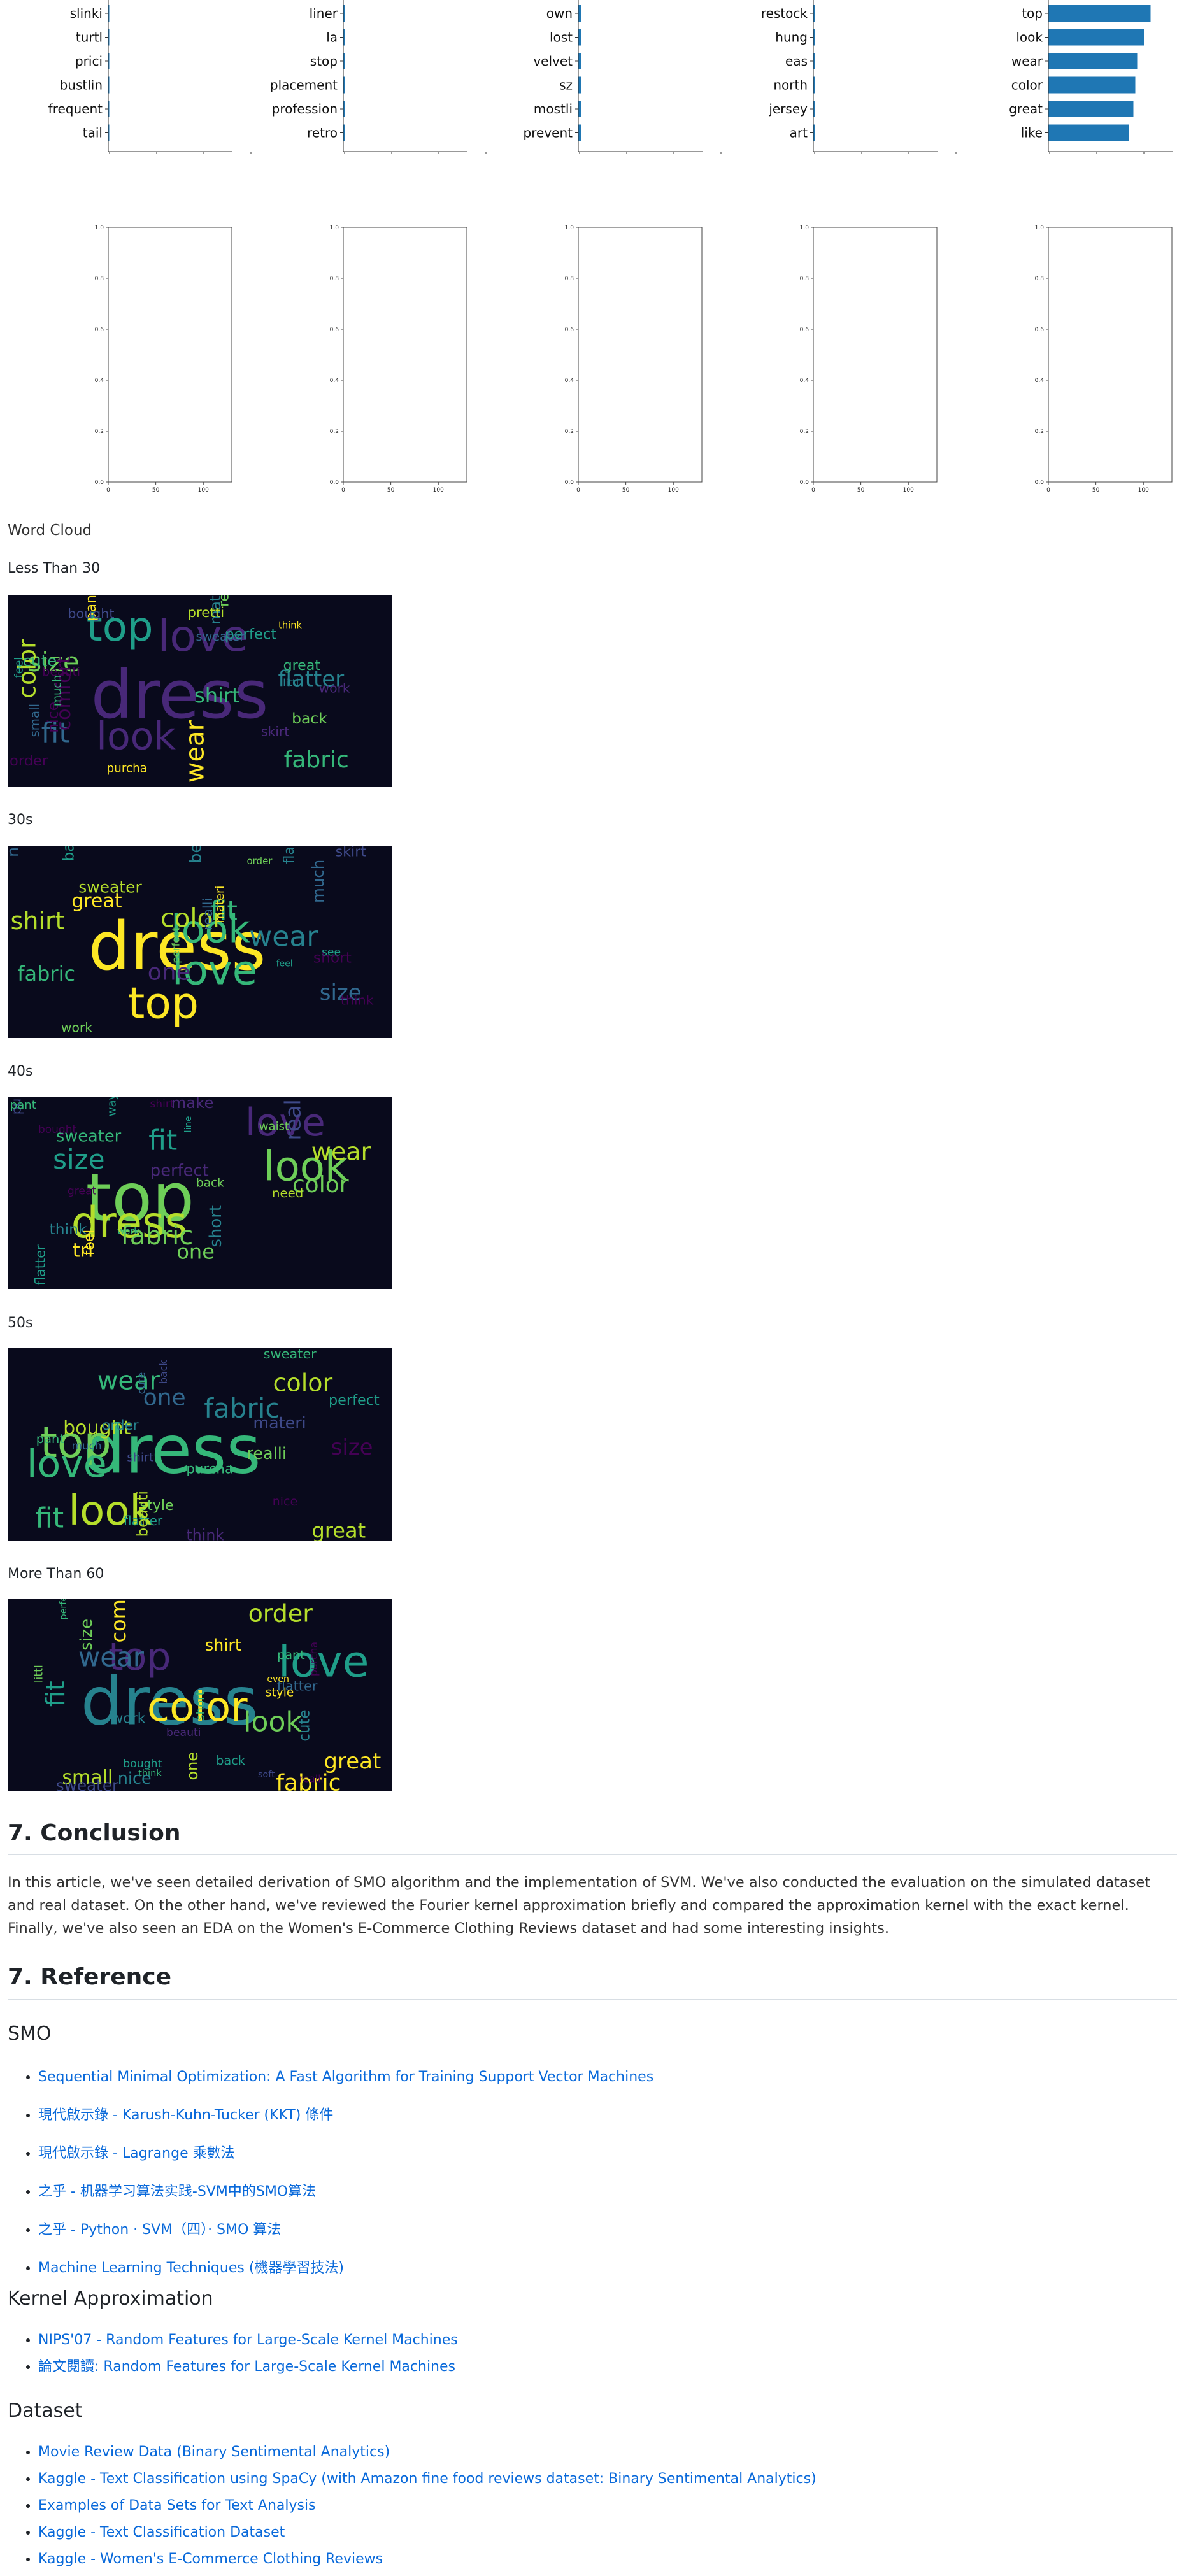 The height and width of the screenshot is (2576, 1177). I want to click on bar-chart-4: restock hung eas north jersey art, so click(831, 78).